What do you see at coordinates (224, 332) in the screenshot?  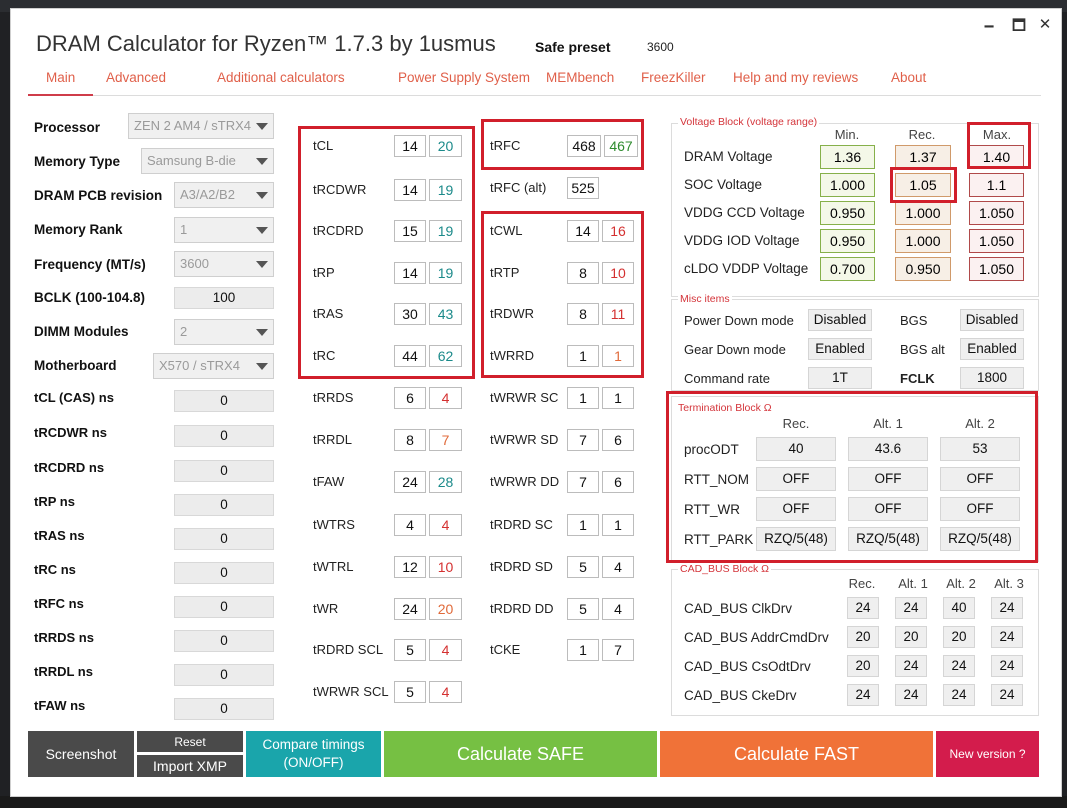 I see `dimm-modules-select: 2` at bounding box center [224, 332].